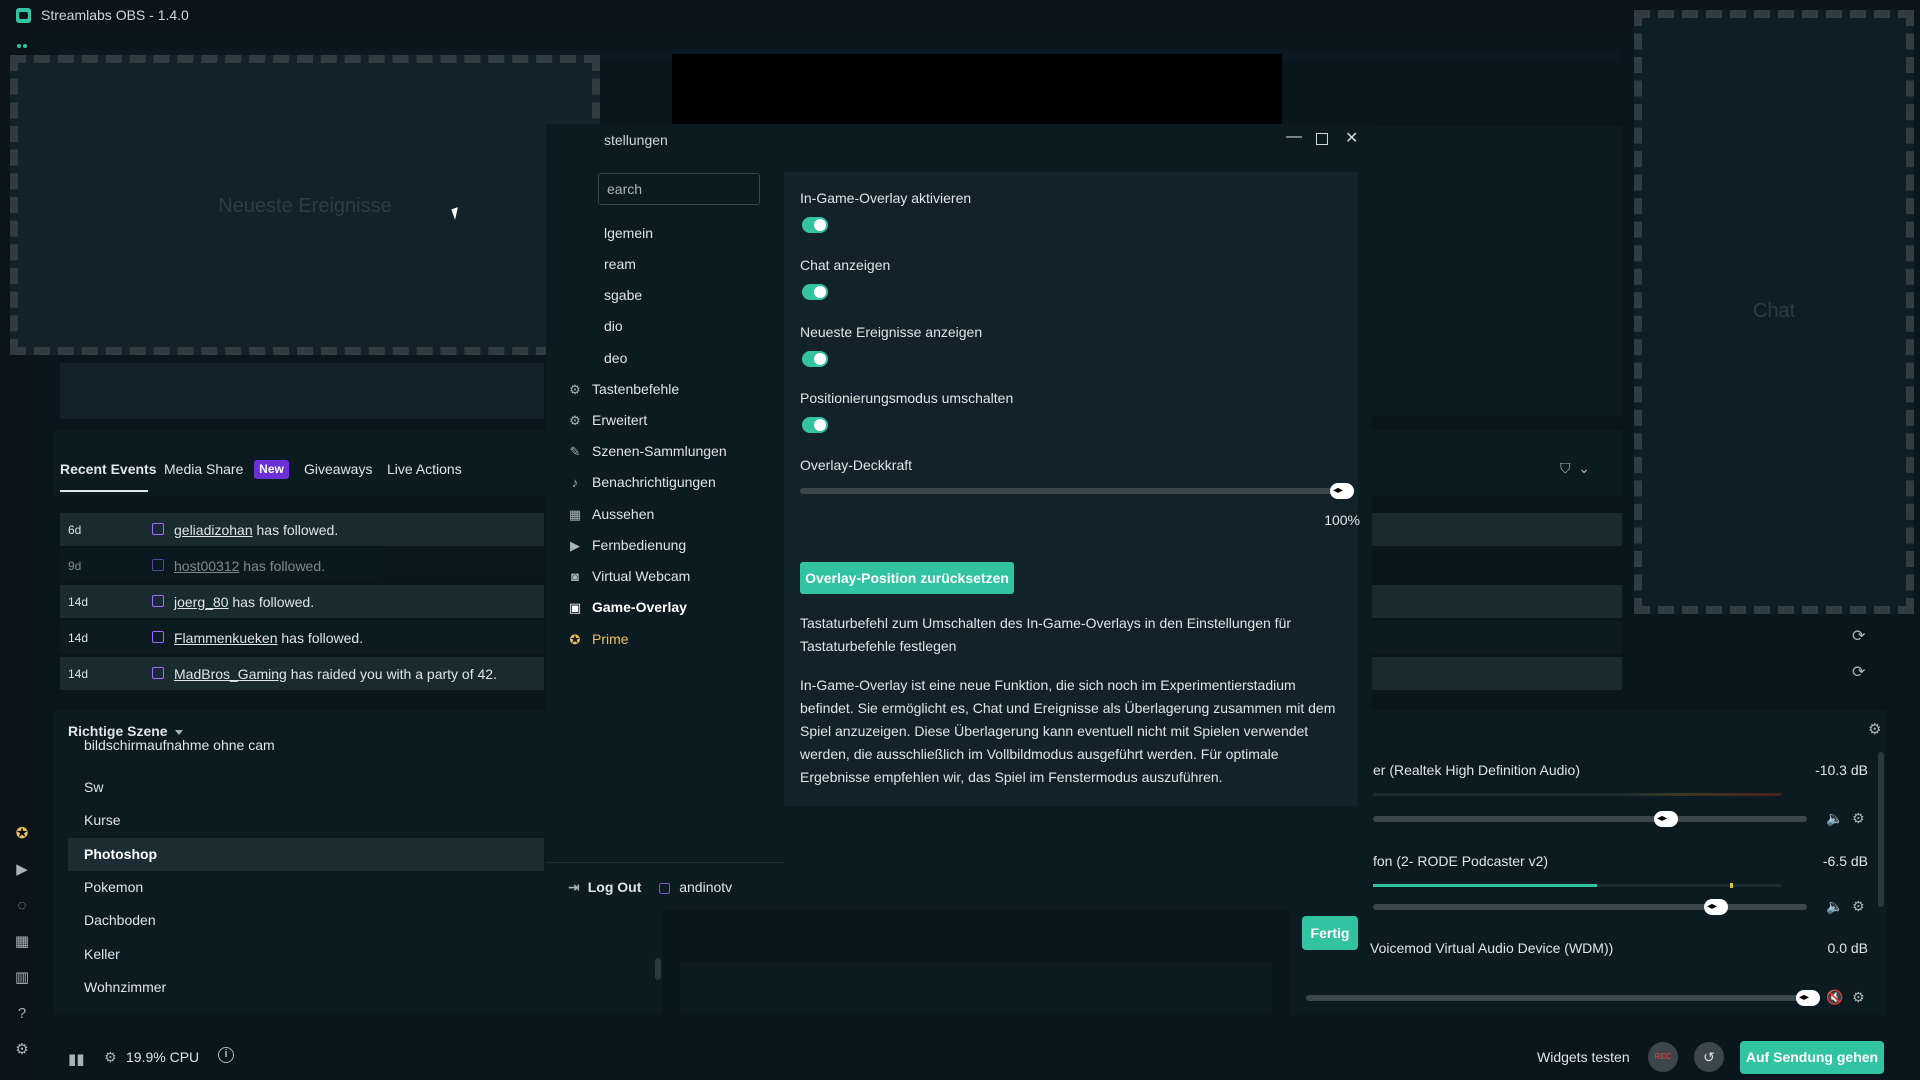 The image size is (1920, 1080). I want to click on event-user-link: Flammenkueken, so click(226, 638).